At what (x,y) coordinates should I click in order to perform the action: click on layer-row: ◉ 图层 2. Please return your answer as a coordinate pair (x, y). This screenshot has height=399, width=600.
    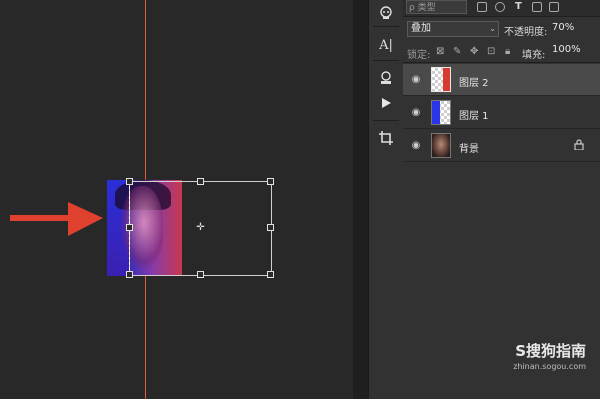
    Looking at the image, I should click on (501, 80).